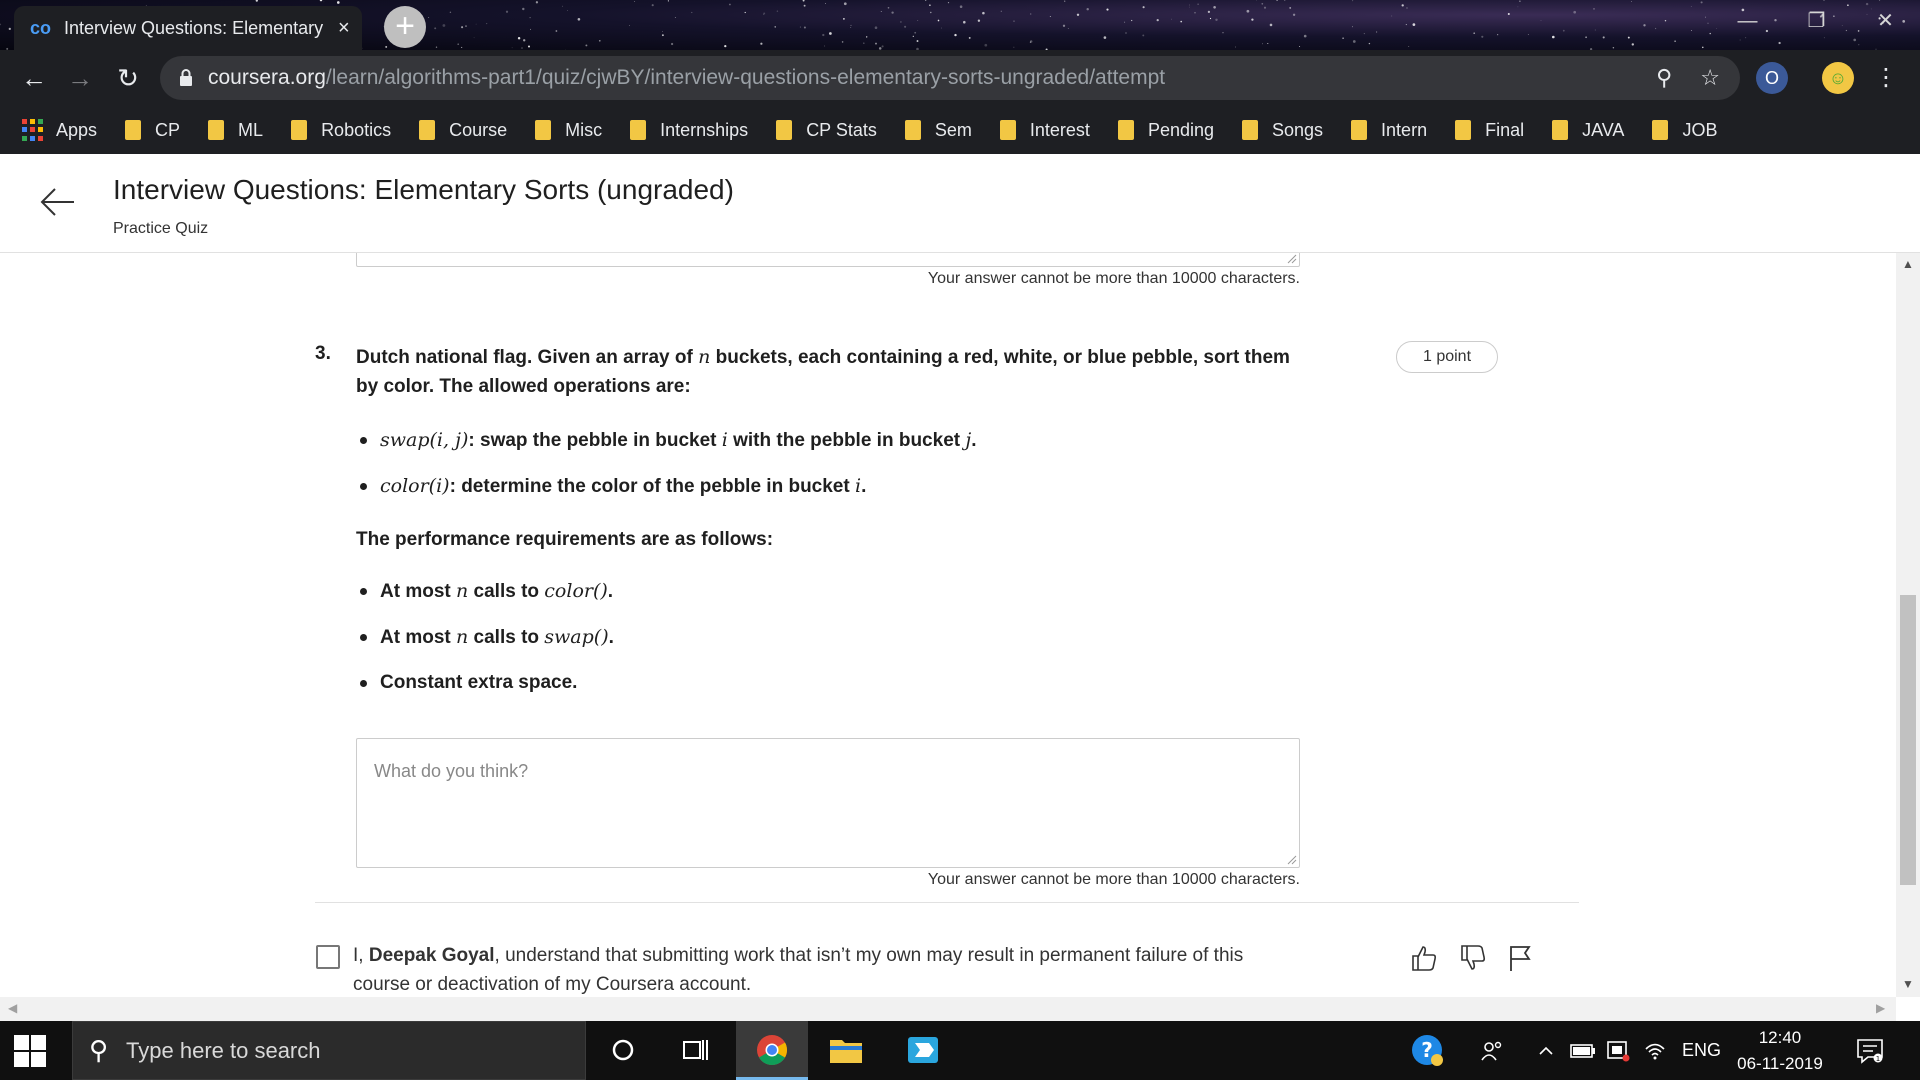 This screenshot has height=1080, width=1920. I want to click on bookmark-item: JOB, so click(1684, 130).